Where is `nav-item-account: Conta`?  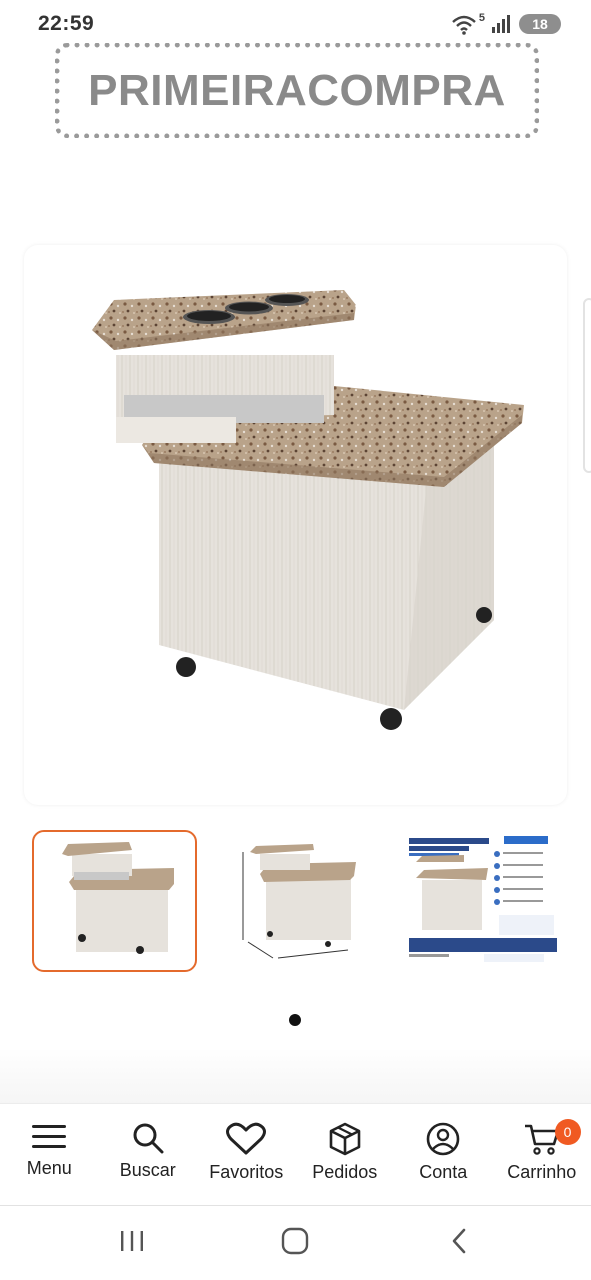
nav-item-account: Conta is located at coordinates (443, 1154).